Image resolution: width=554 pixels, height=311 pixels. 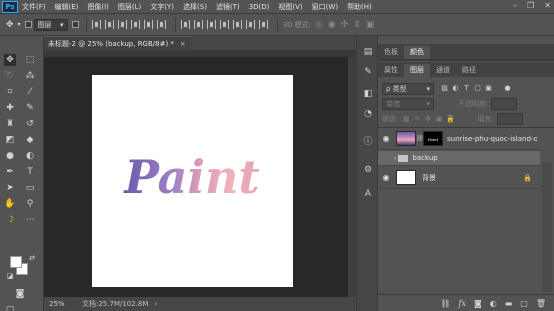 What do you see at coordinates (290, 7) in the screenshot?
I see `menu-view: 视图(V)` at bounding box center [290, 7].